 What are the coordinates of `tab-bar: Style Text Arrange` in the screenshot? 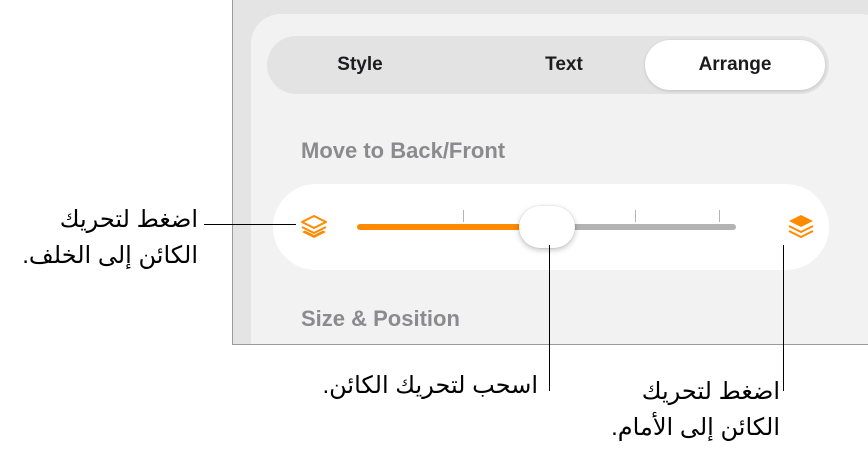 It's located at (548, 65).